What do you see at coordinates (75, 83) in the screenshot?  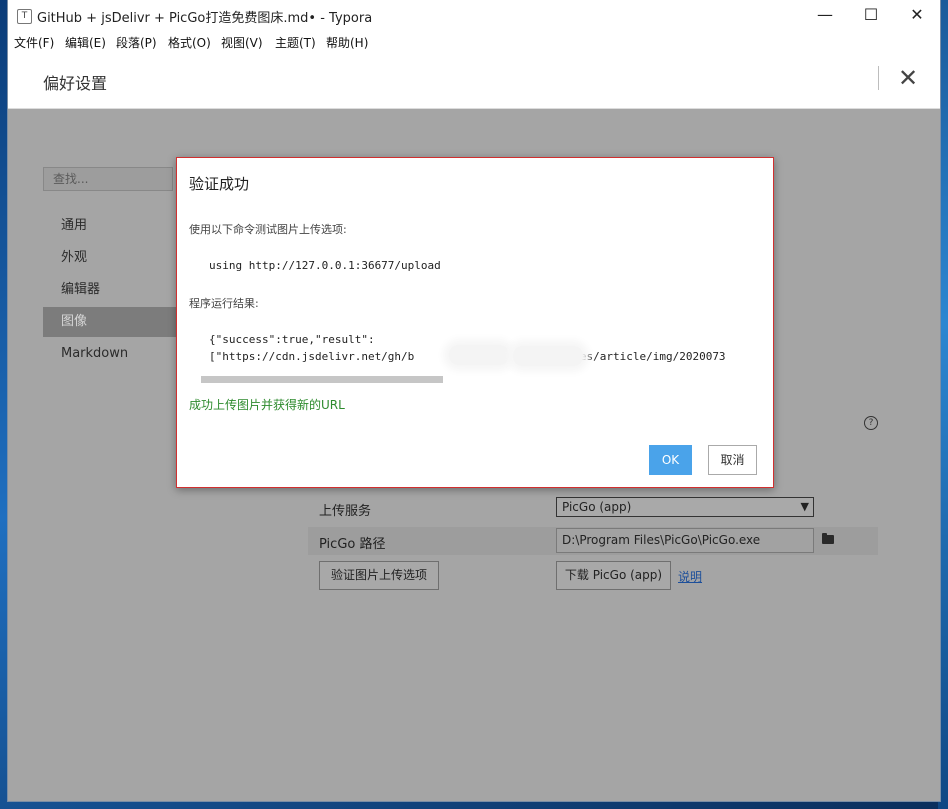 I see `preferences-title: 偏好设置` at bounding box center [75, 83].